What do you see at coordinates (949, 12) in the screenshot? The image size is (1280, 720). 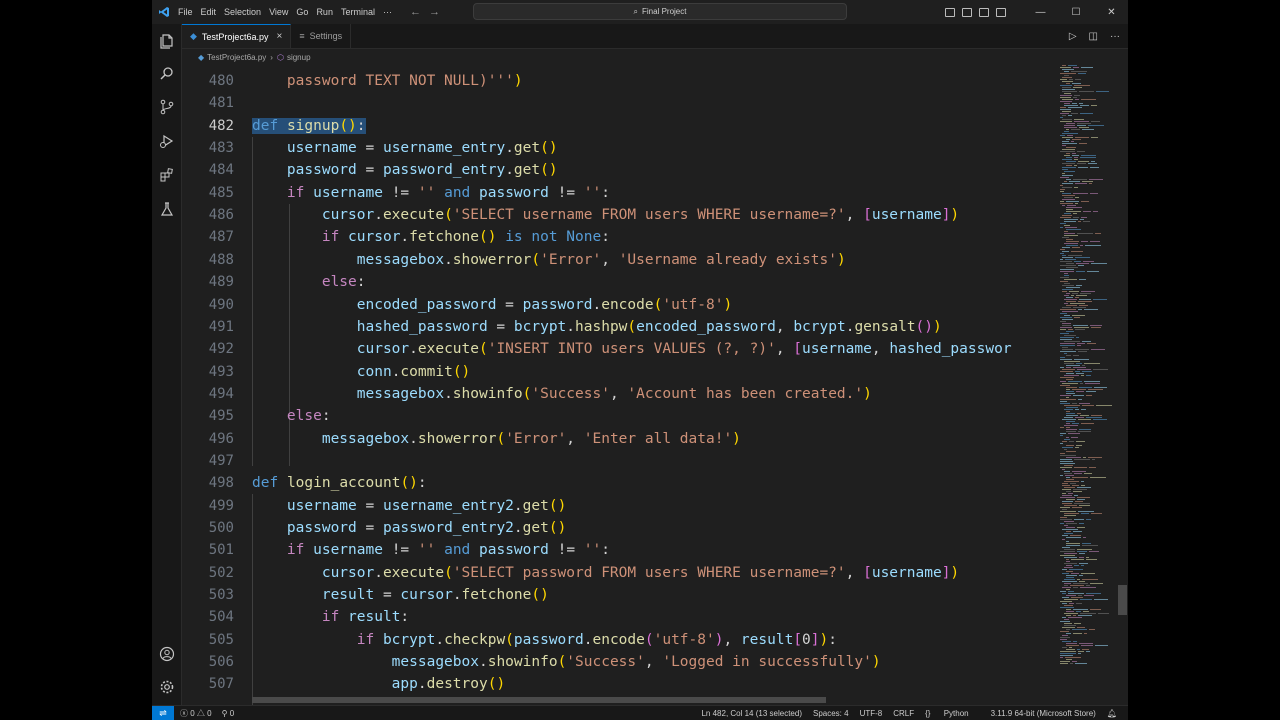 I see `toggle-sidebar-icon` at bounding box center [949, 12].